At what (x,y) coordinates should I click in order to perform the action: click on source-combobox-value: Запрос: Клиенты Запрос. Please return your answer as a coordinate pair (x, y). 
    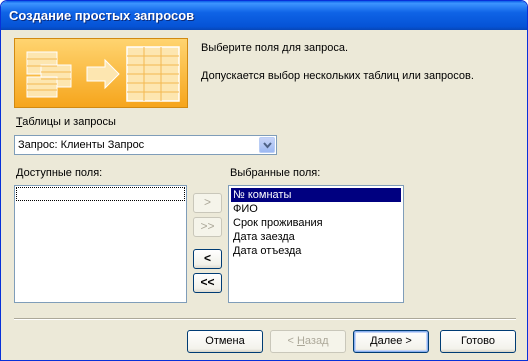
    Looking at the image, I should click on (81, 145).